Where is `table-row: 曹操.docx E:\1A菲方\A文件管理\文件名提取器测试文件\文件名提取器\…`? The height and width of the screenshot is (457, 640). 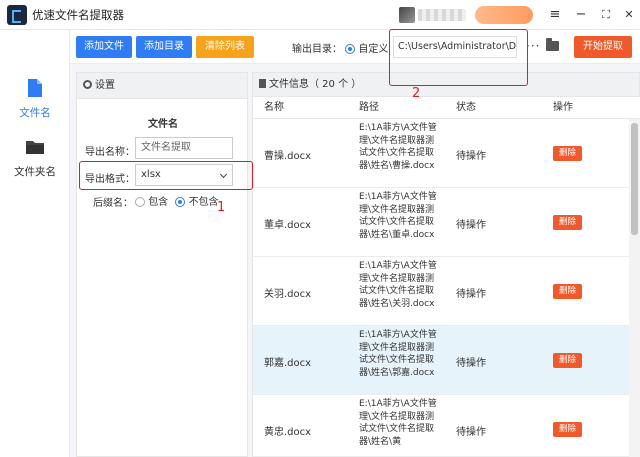
table-row: 曹操.docx E:\1A菲方\A文件管理\文件名提取器测试文件\文件名提取器\… is located at coordinates (441, 153).